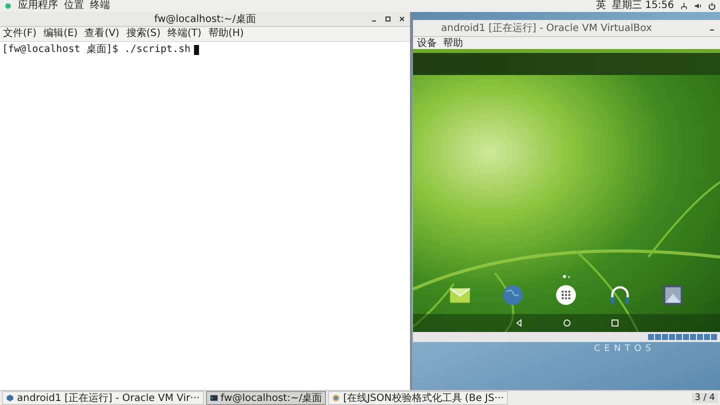 Image resolution: width=720 pixels, height=405 pixels. What do you see at coordinates (336, 398) in the screenshot?
I see `globe-icon` at bounding box center [336, 398].